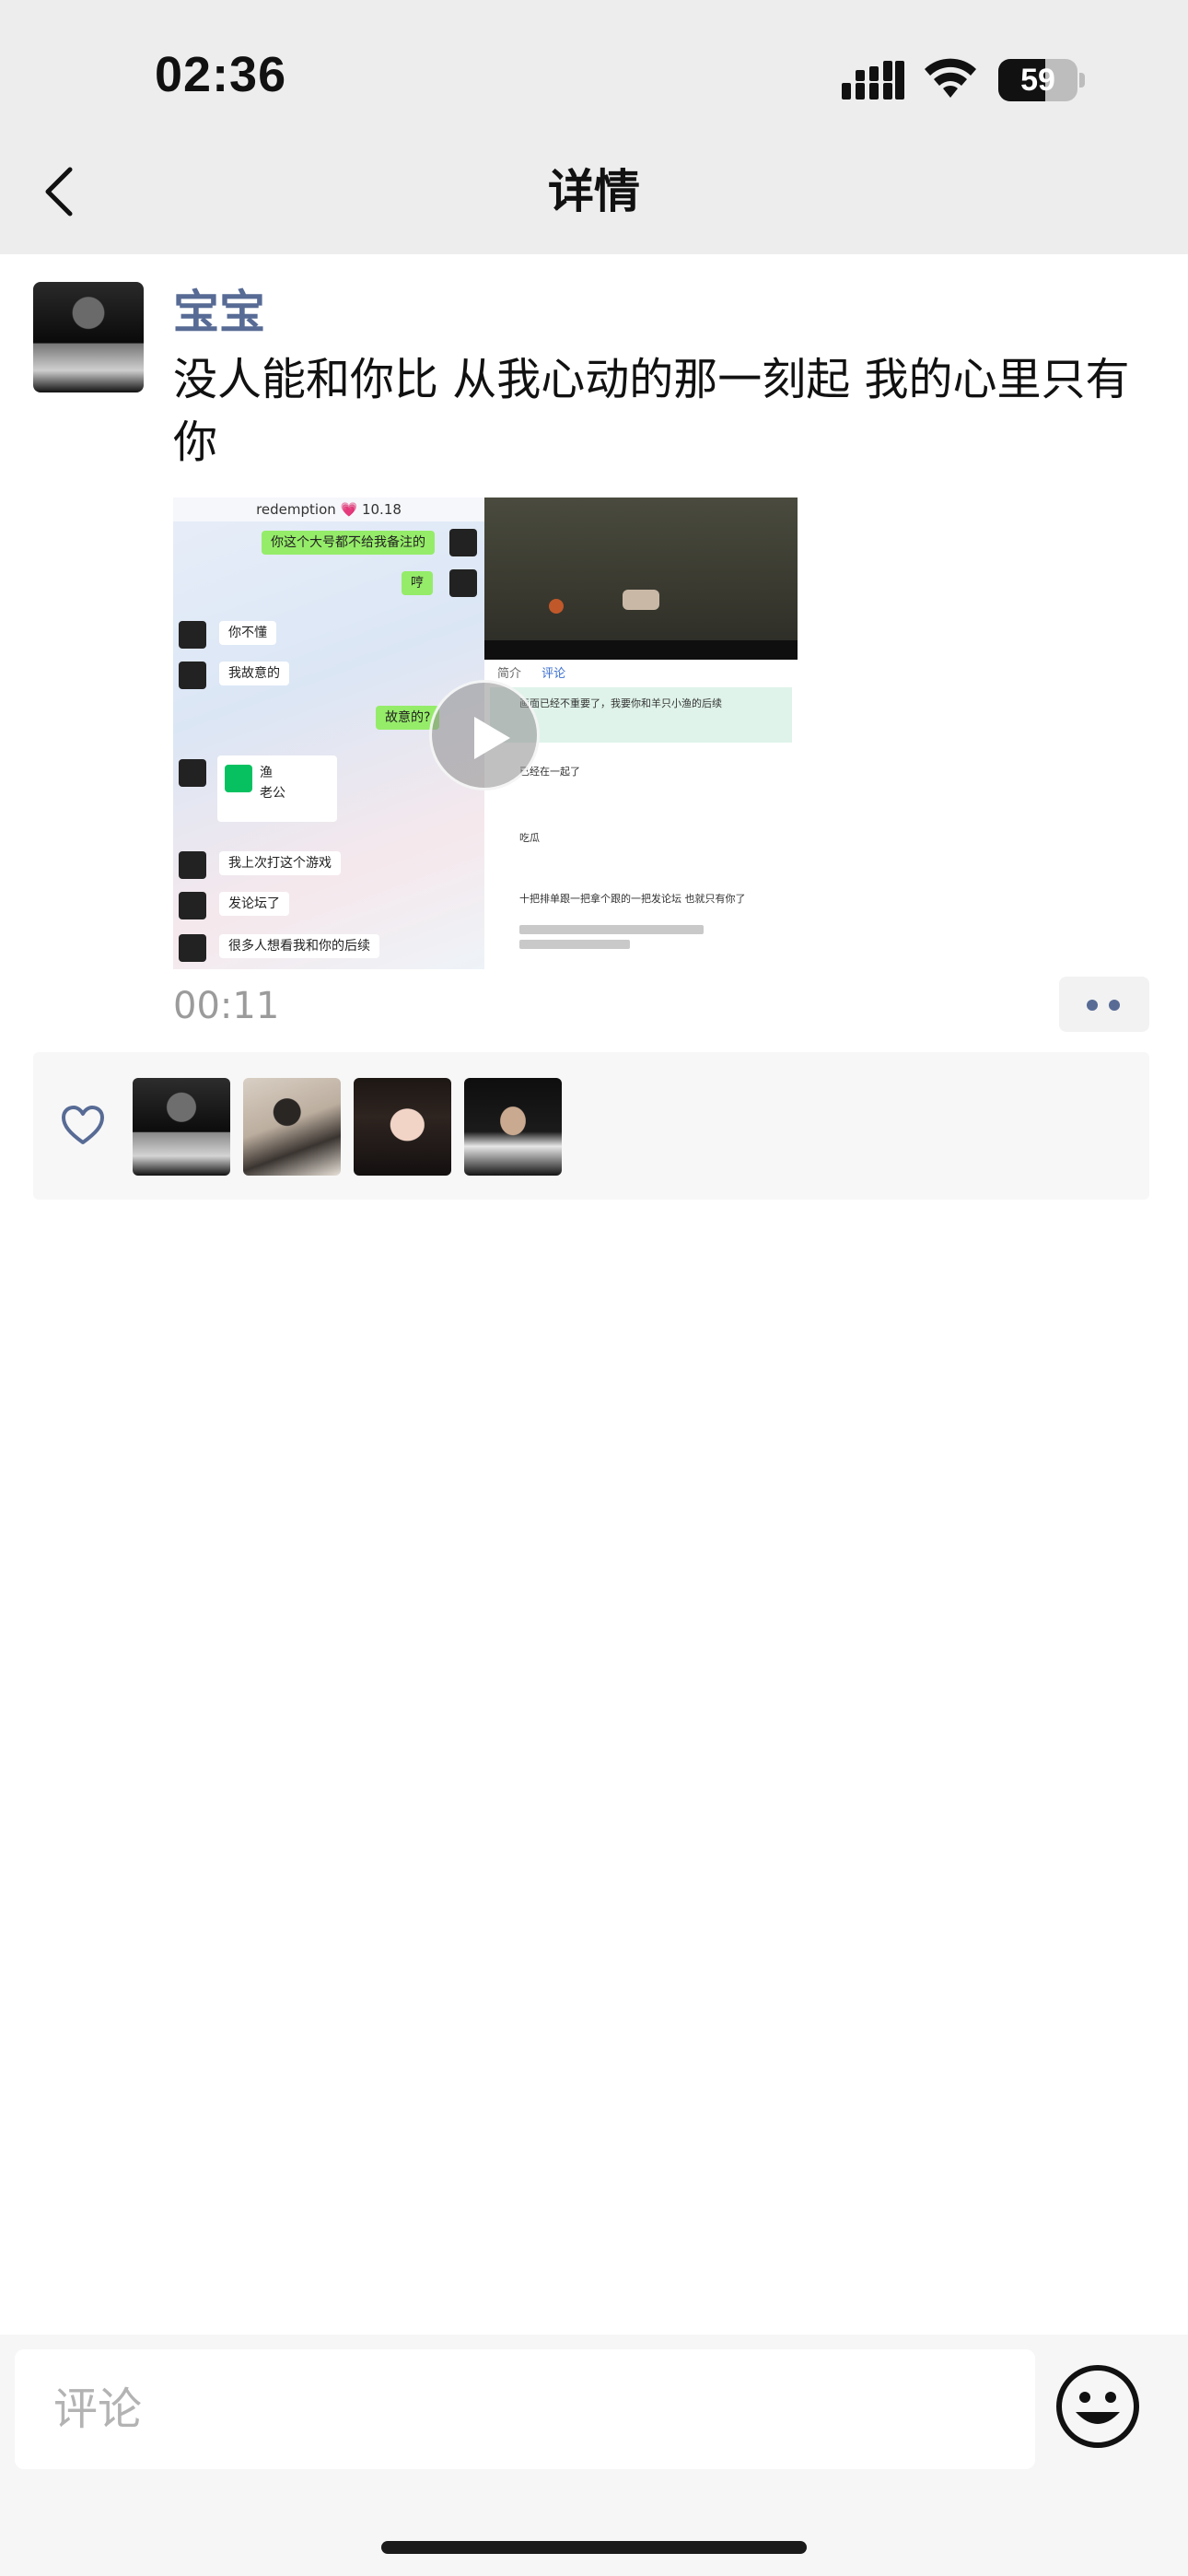 Image resolution: width=1188 pixels, height=2576 pixels. What do you see at coordinates (417, 583) in the screenshot?
I see `video-chat-message: 哼` at bounding box center [417, 583].